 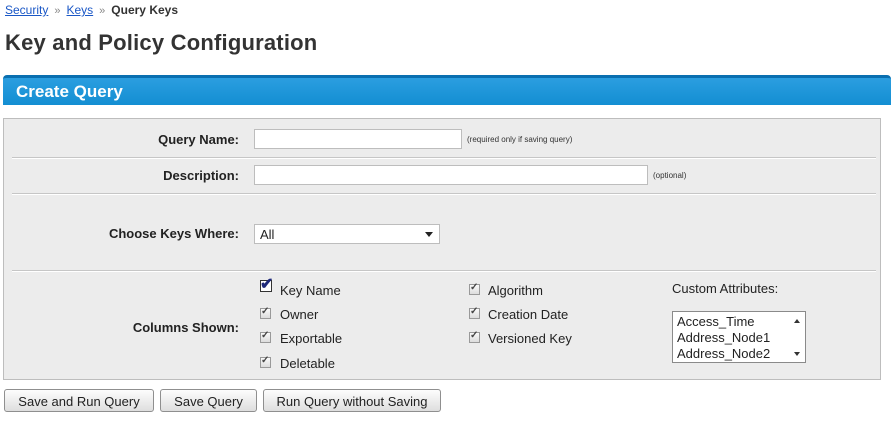 I want to click on choose-keys-label: Choose Keys Where:, so click(x=173, y=233).